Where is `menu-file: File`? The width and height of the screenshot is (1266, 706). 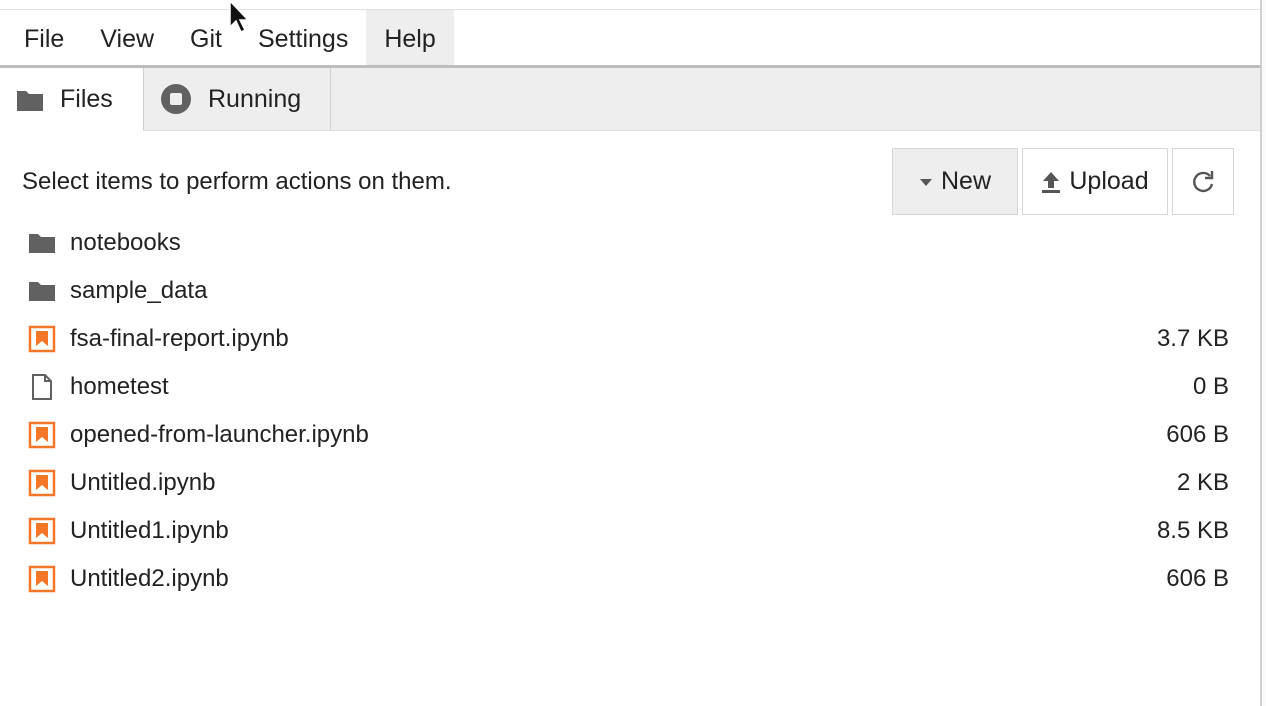 menu-file: File is located at coordinates (41, 37).